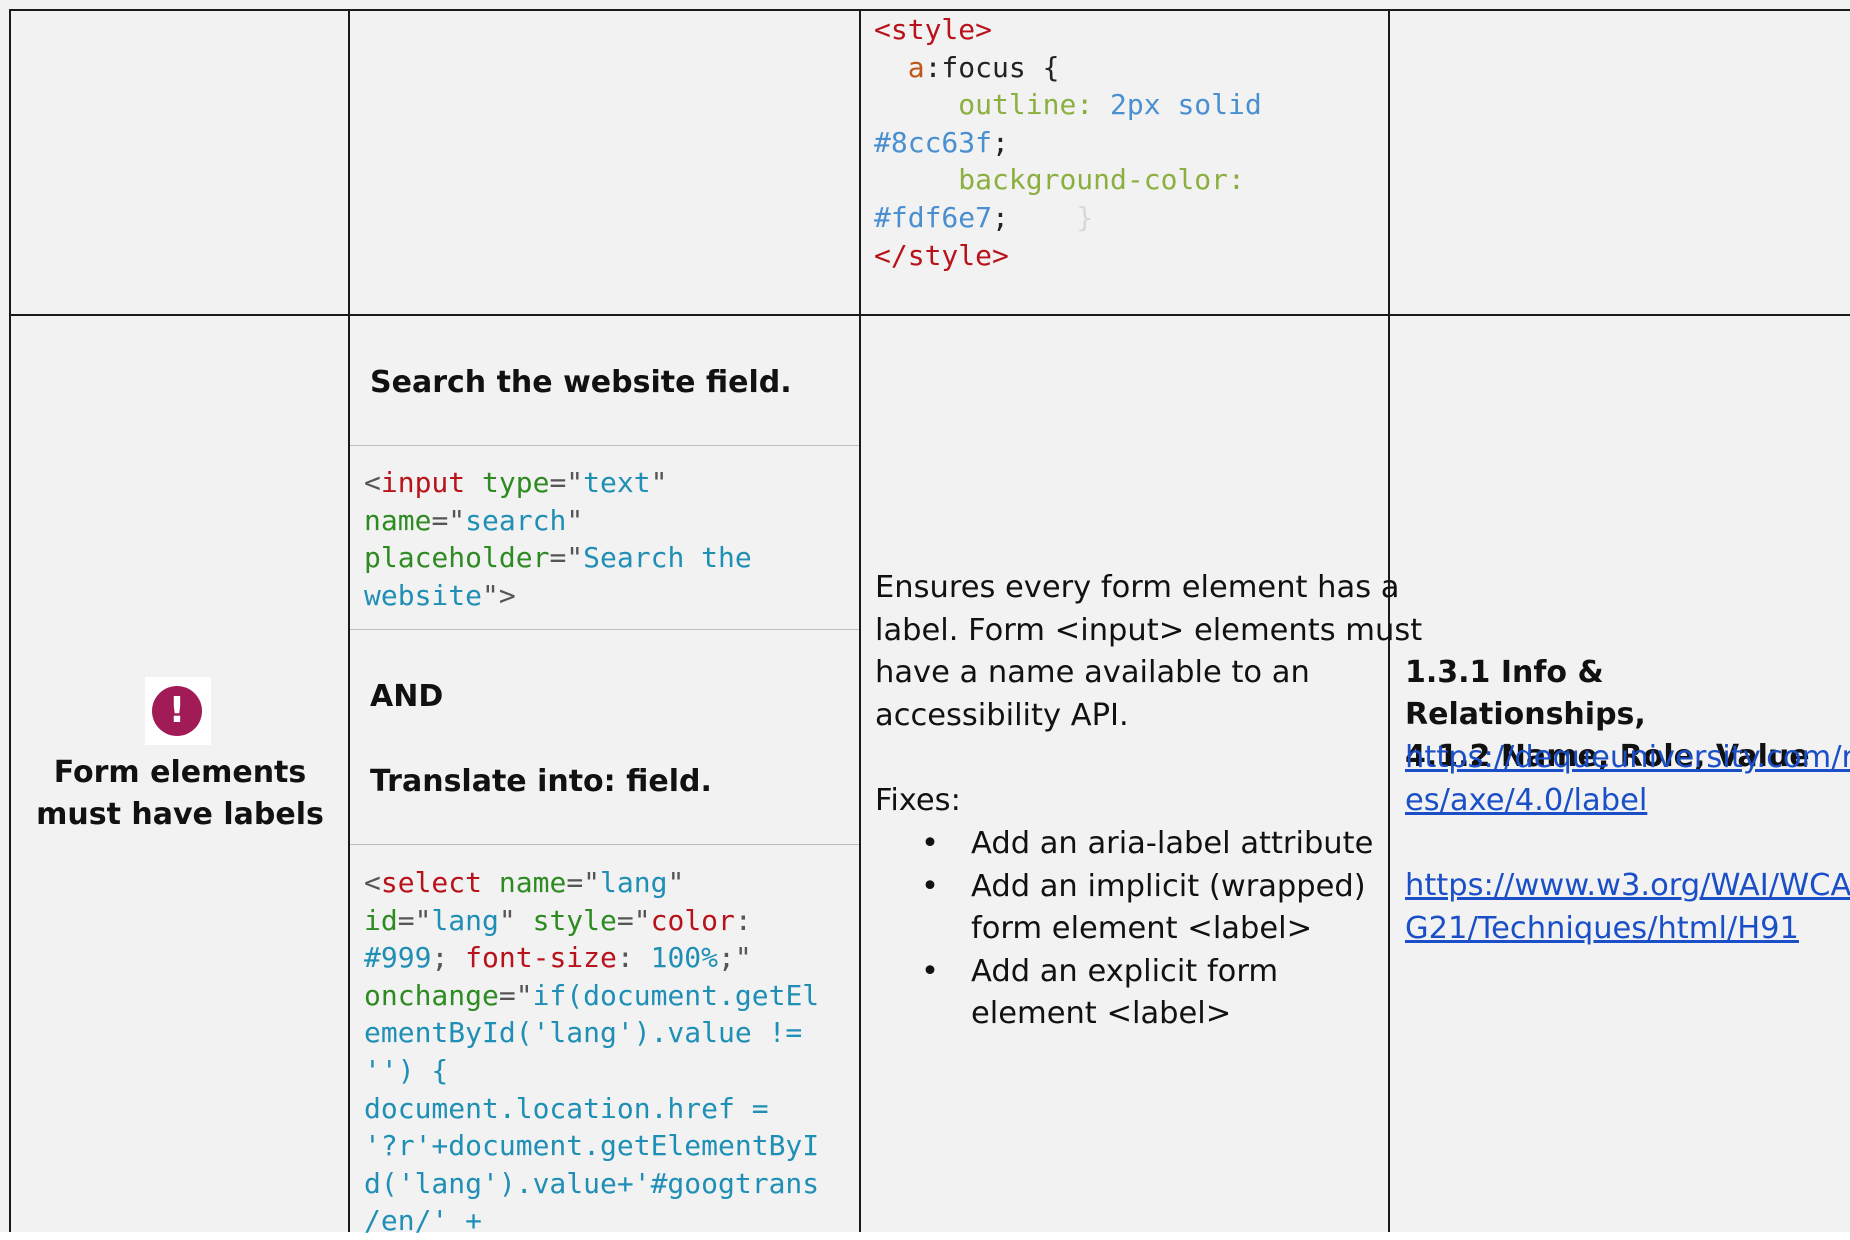  I want to click on exclamation-circle-icon: !, so click(177, 711).